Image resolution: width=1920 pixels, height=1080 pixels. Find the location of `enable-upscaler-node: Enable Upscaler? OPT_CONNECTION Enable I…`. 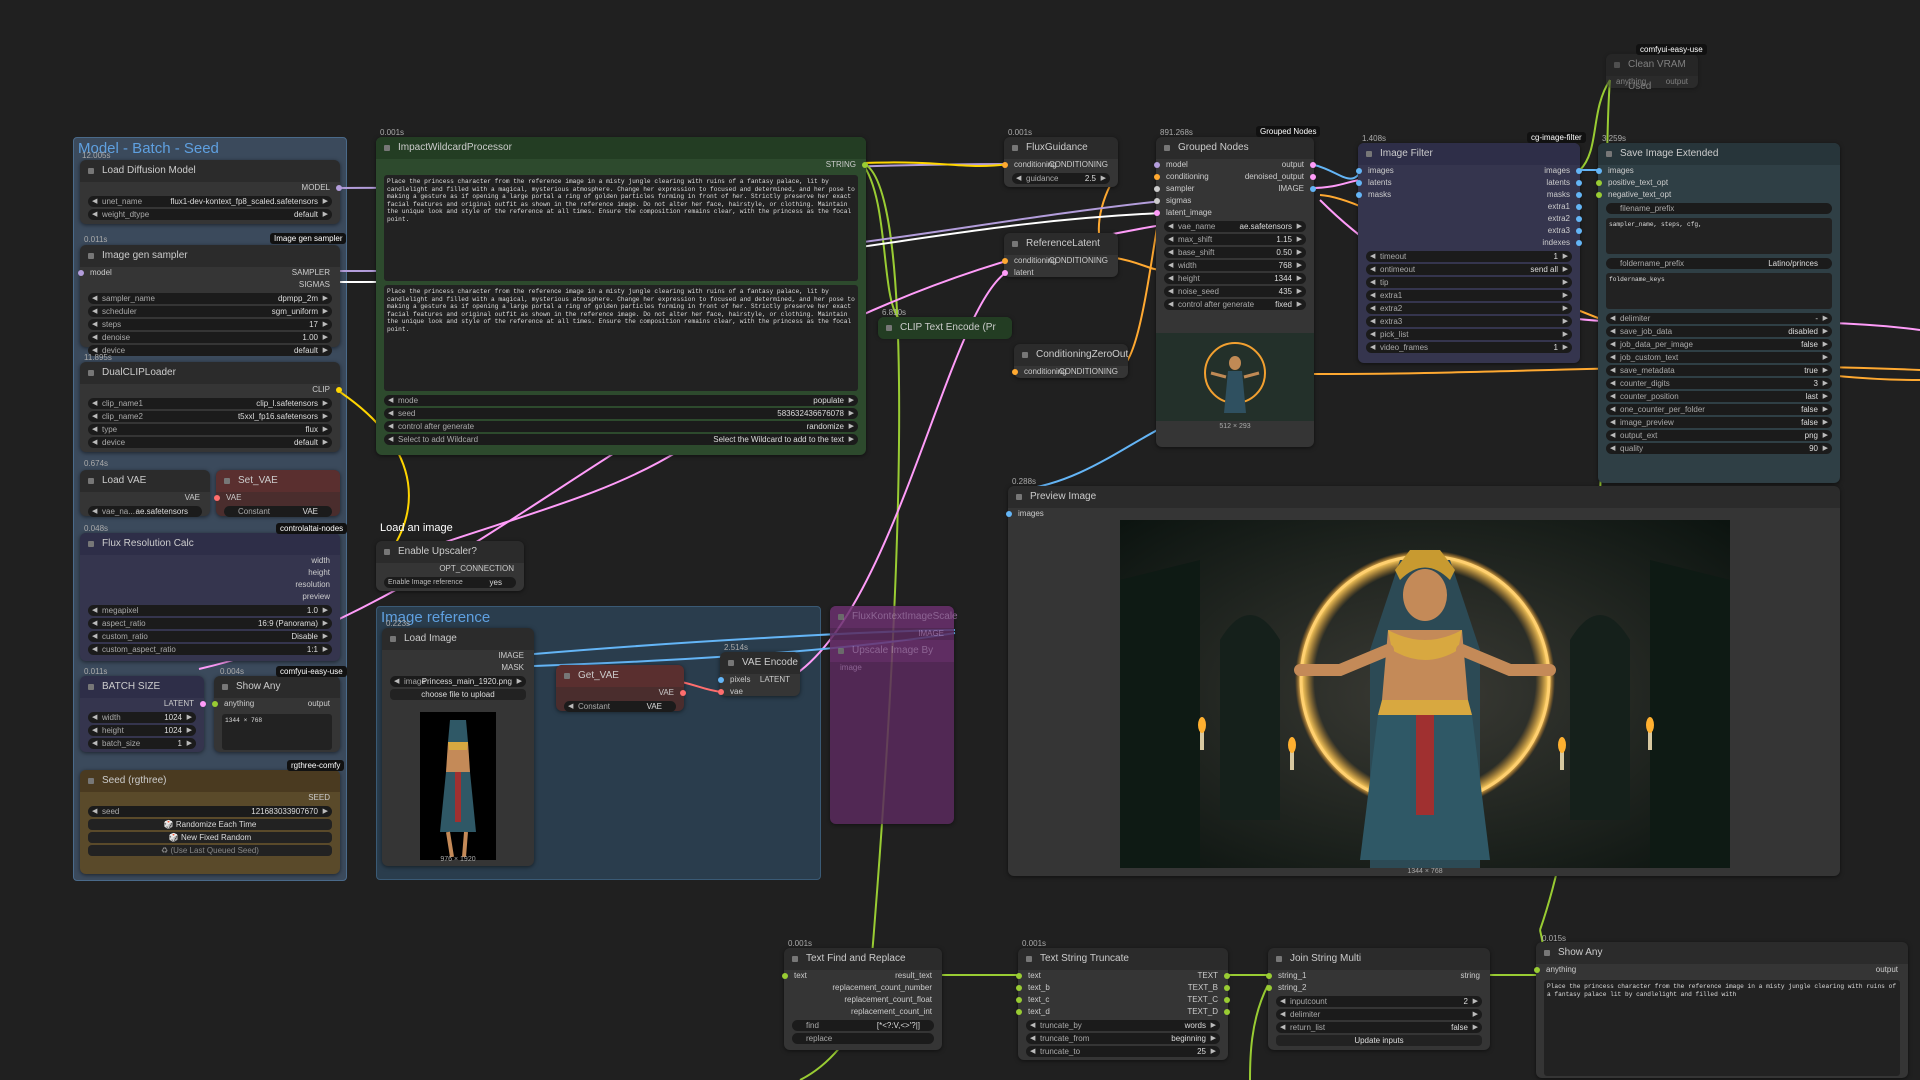

enable-upscaler-node: Enable Upscaler? OPT_CONNECTION Enable I… is located at coordinates (450, 566).